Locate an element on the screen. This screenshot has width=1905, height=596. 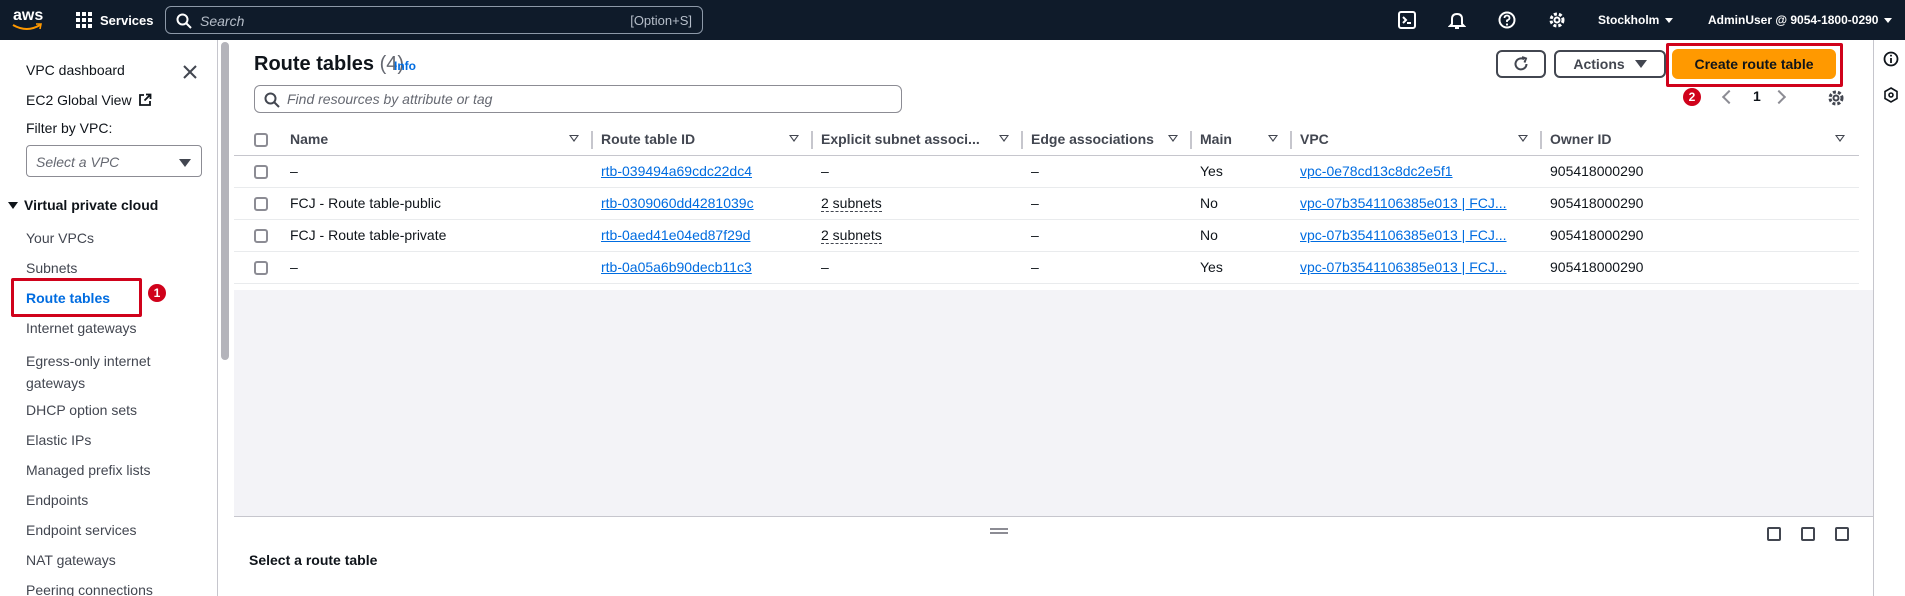
sidebar-item-ec2-global-view: EC2 Global View is located at coordinates (89, 100).